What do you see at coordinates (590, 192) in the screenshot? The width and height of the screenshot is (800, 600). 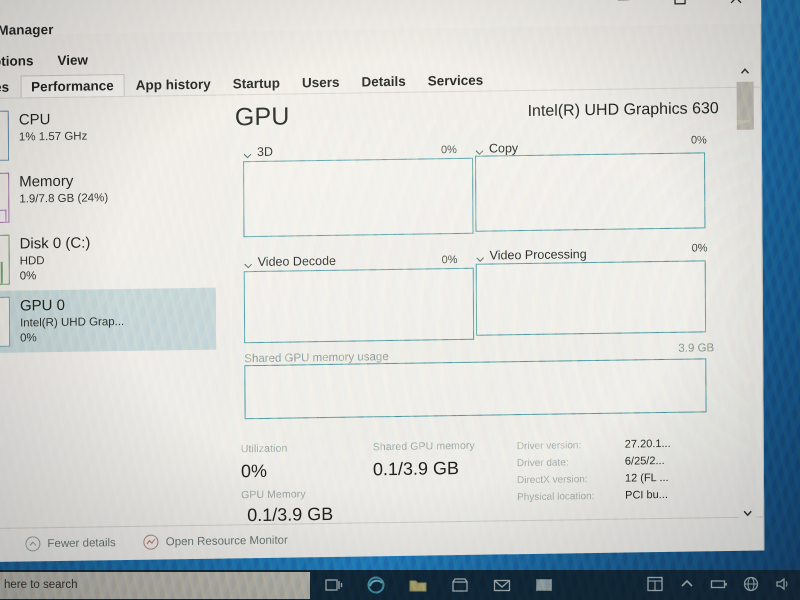 I see `graph-copy` at bounding box center [590, 192].